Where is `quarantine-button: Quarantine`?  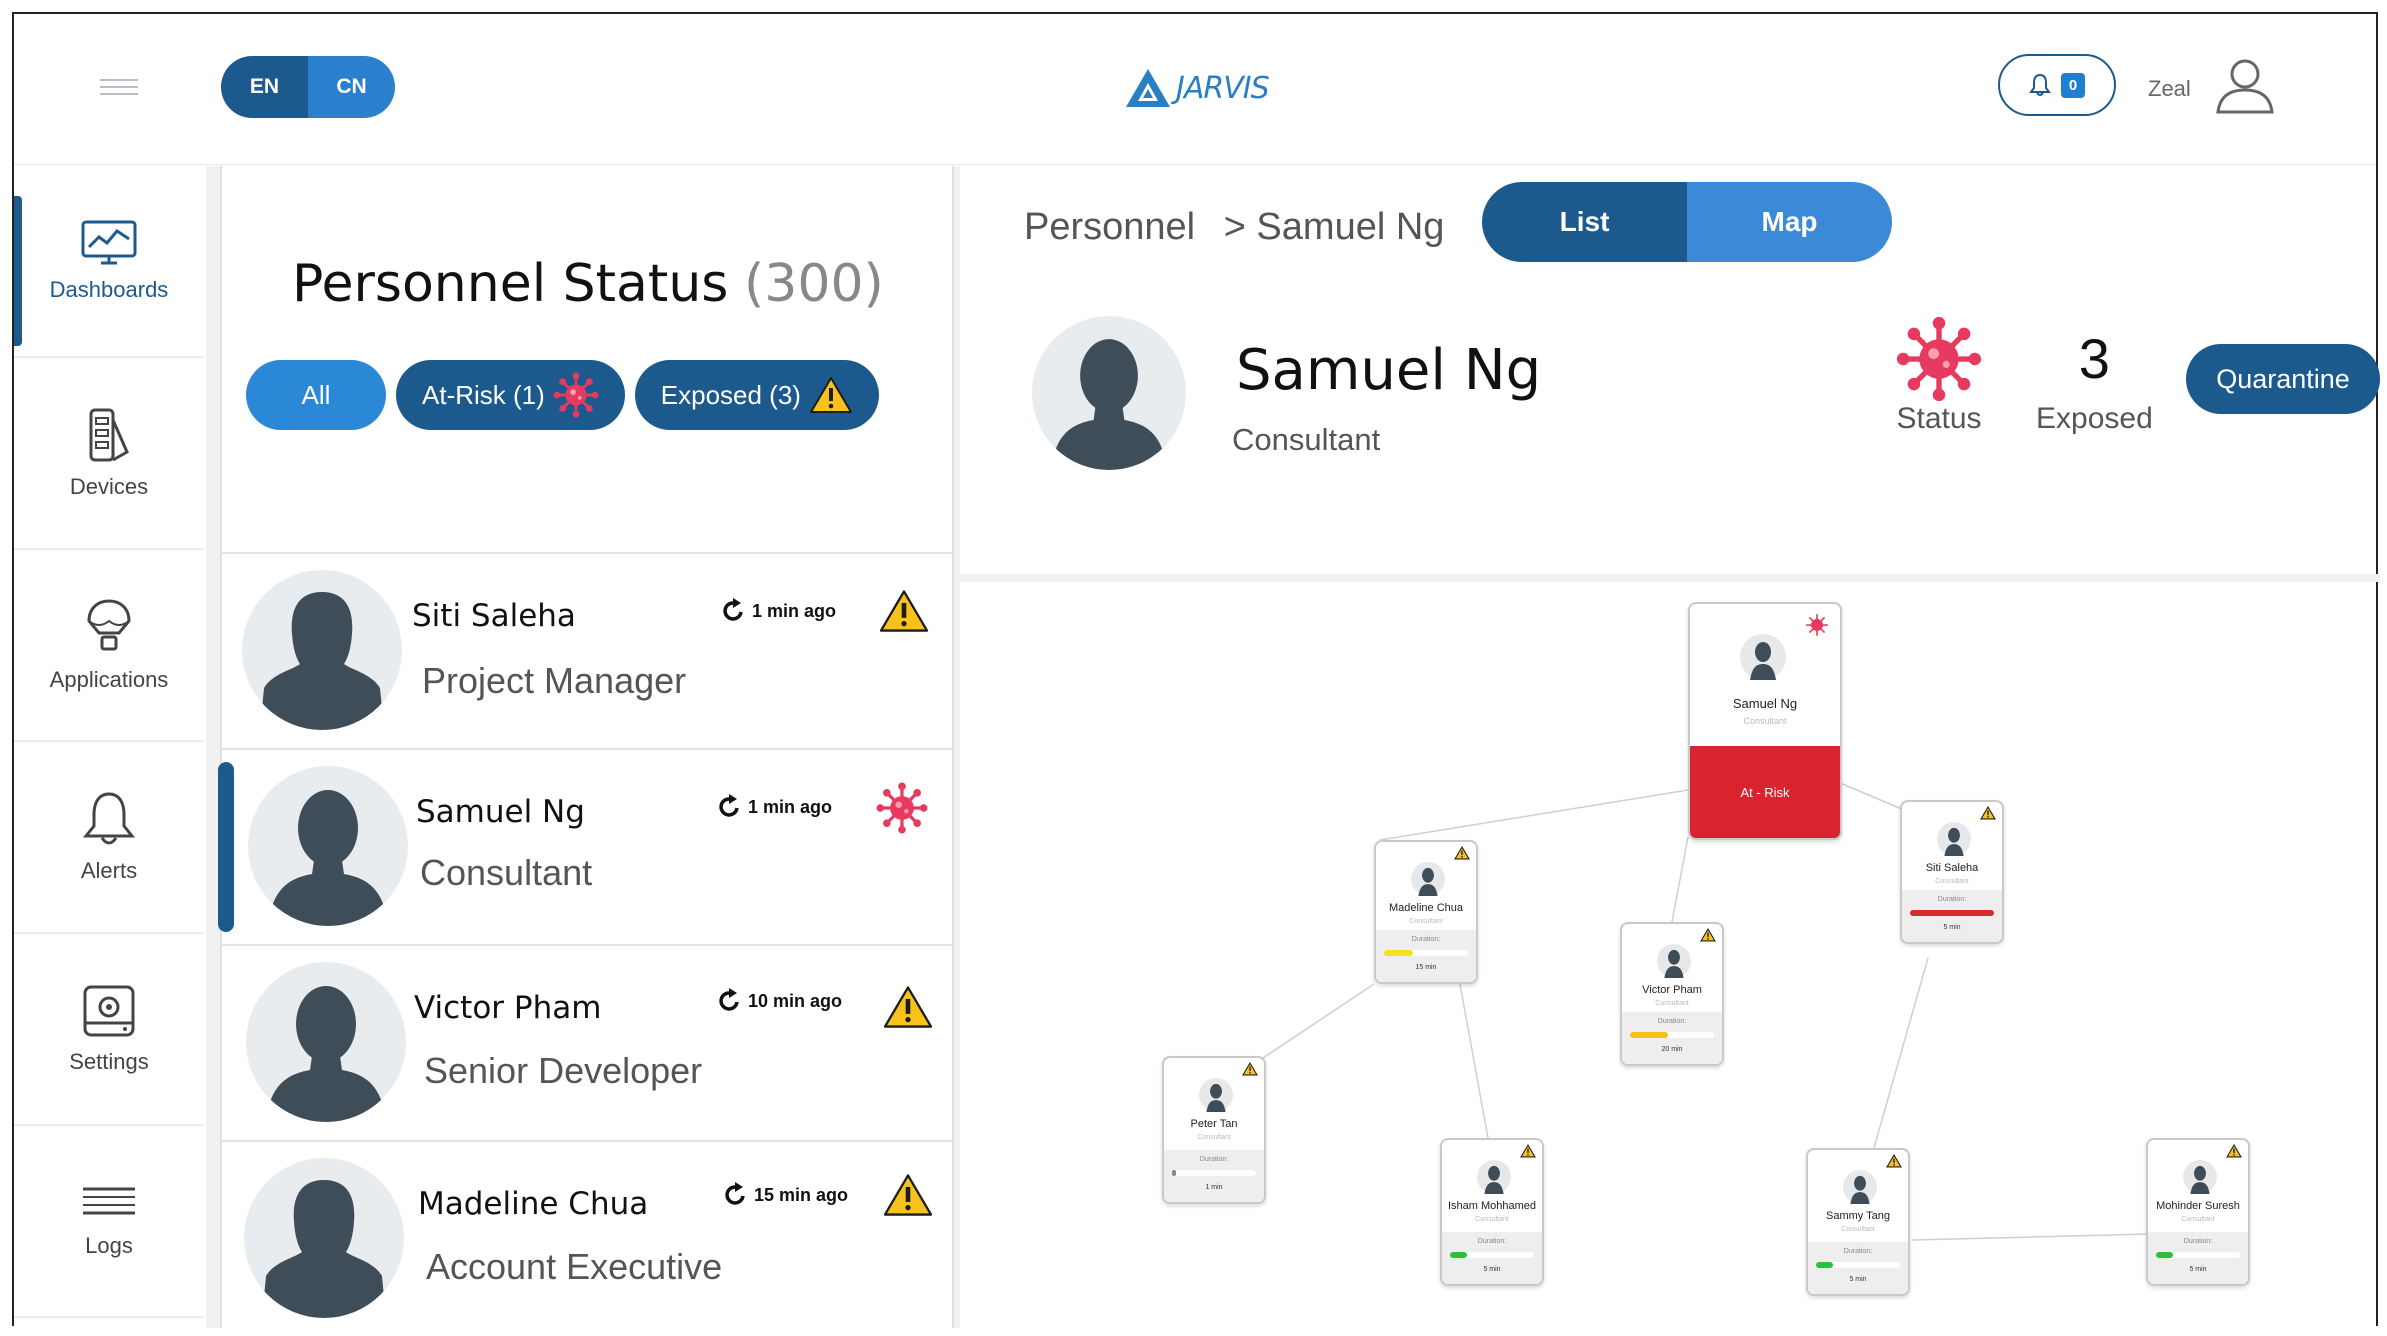 quarantine-button: Quarantine is located at coordinates (2283, 379).